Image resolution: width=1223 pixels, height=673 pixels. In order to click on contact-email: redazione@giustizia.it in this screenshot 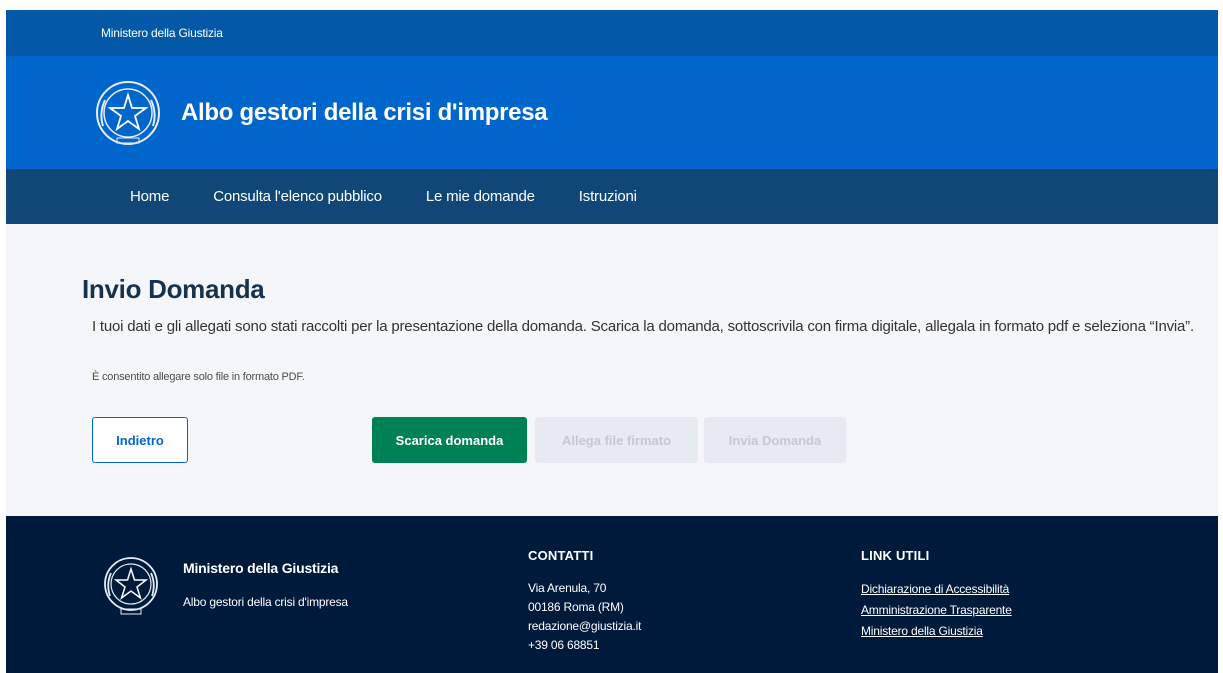, I will do `click(585, 626)`.